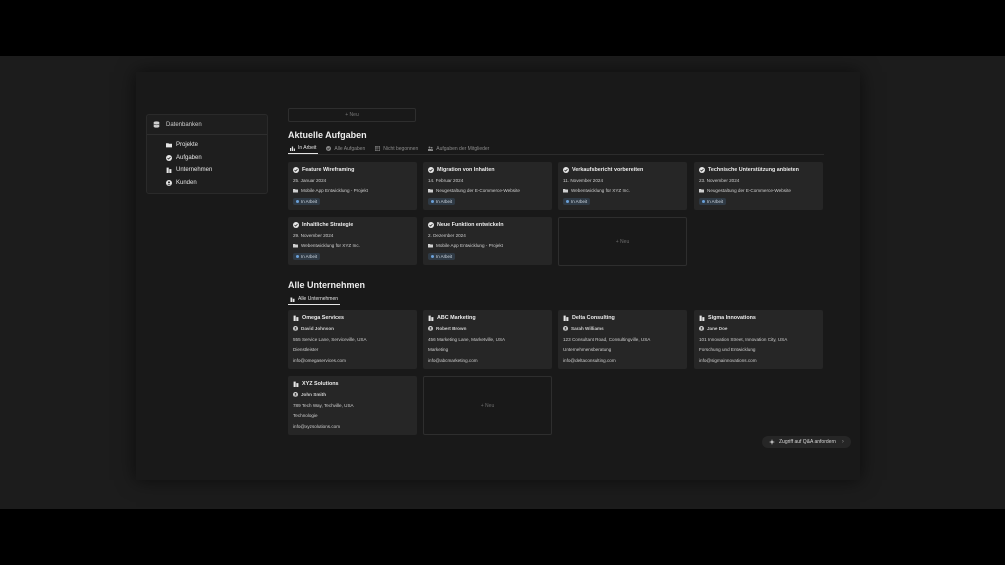 The height and width of the screenshot is (565, 1005). What do you see at coordinates (313, 394) in the screenshot?
I see `company-contact: John Smith` at bounding box center [313, 394].